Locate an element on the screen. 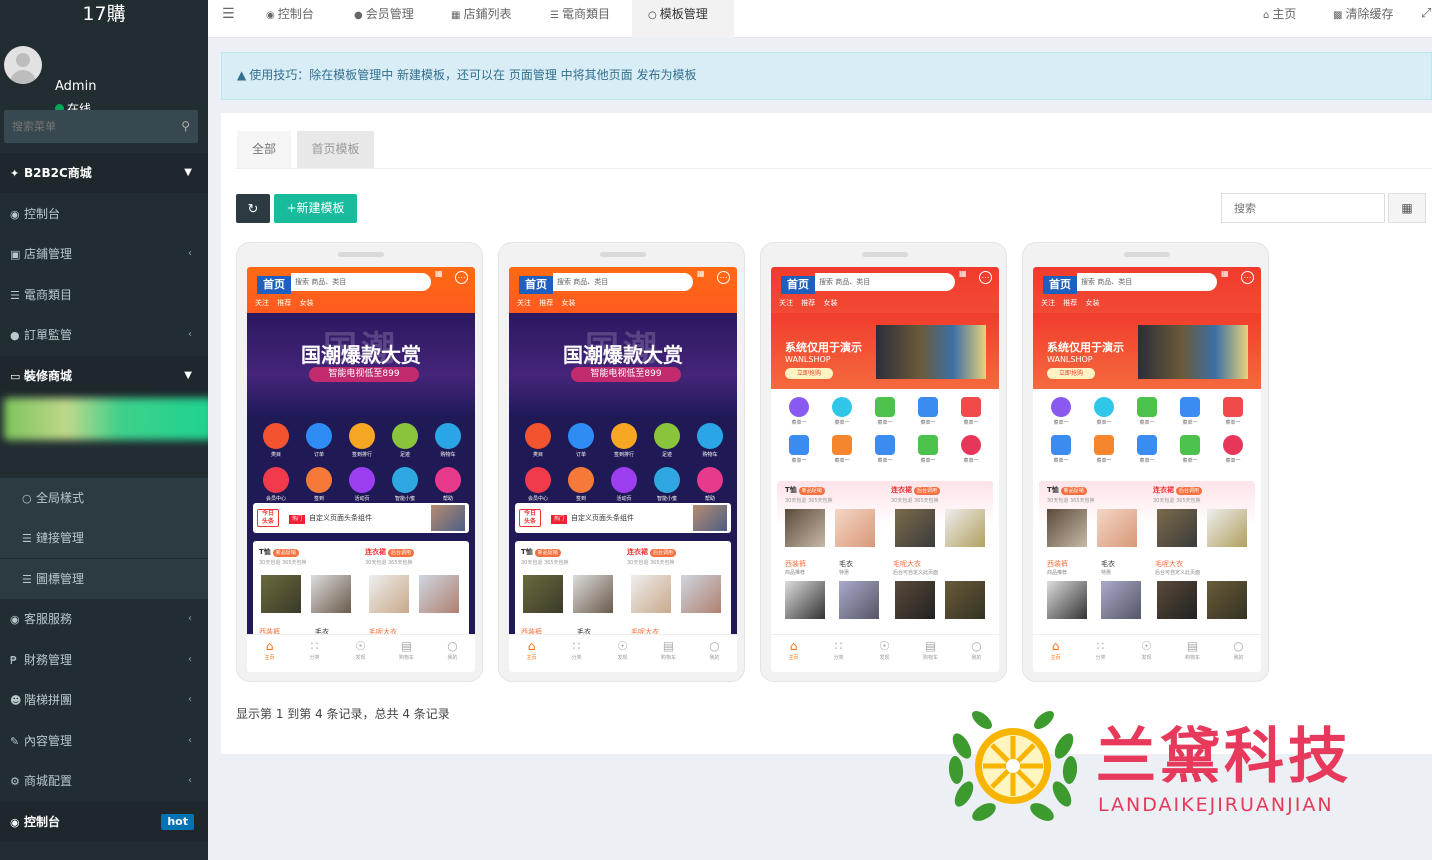  sidebar-item-icons: ☰ 圖標管理 is located at coordinates (104, 579).